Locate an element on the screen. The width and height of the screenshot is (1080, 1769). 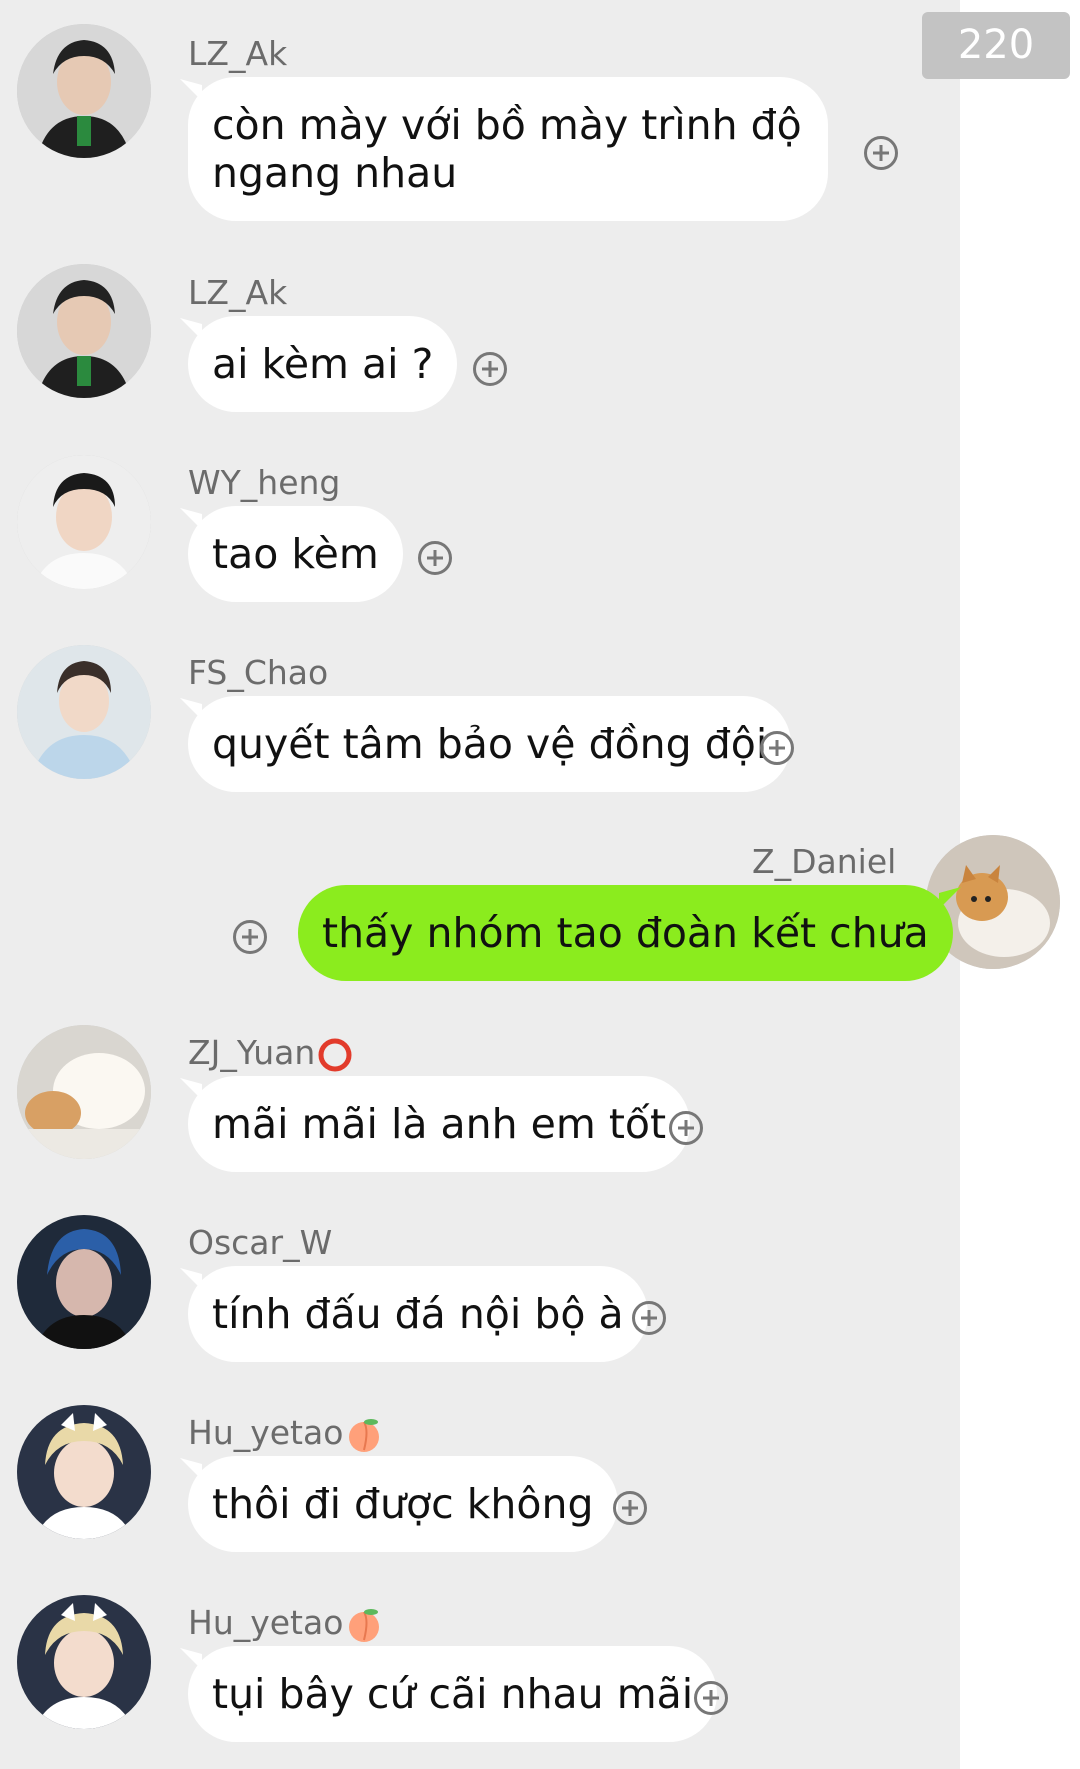
message-bubble: tụi bây cứ cãi nhau mãi is located at coordinates (449, 1694).